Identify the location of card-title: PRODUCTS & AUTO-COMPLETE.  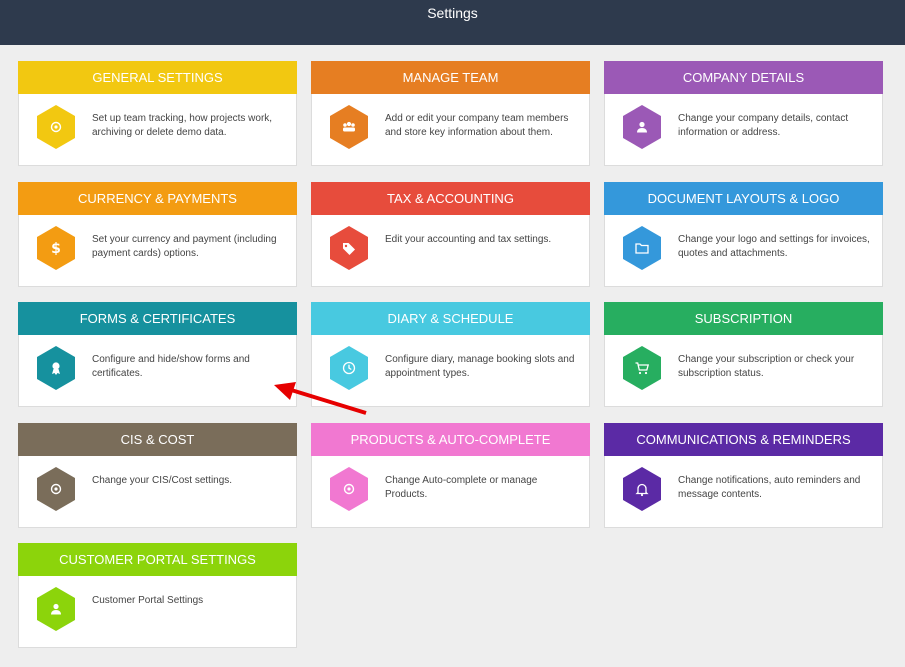
(450, 439).